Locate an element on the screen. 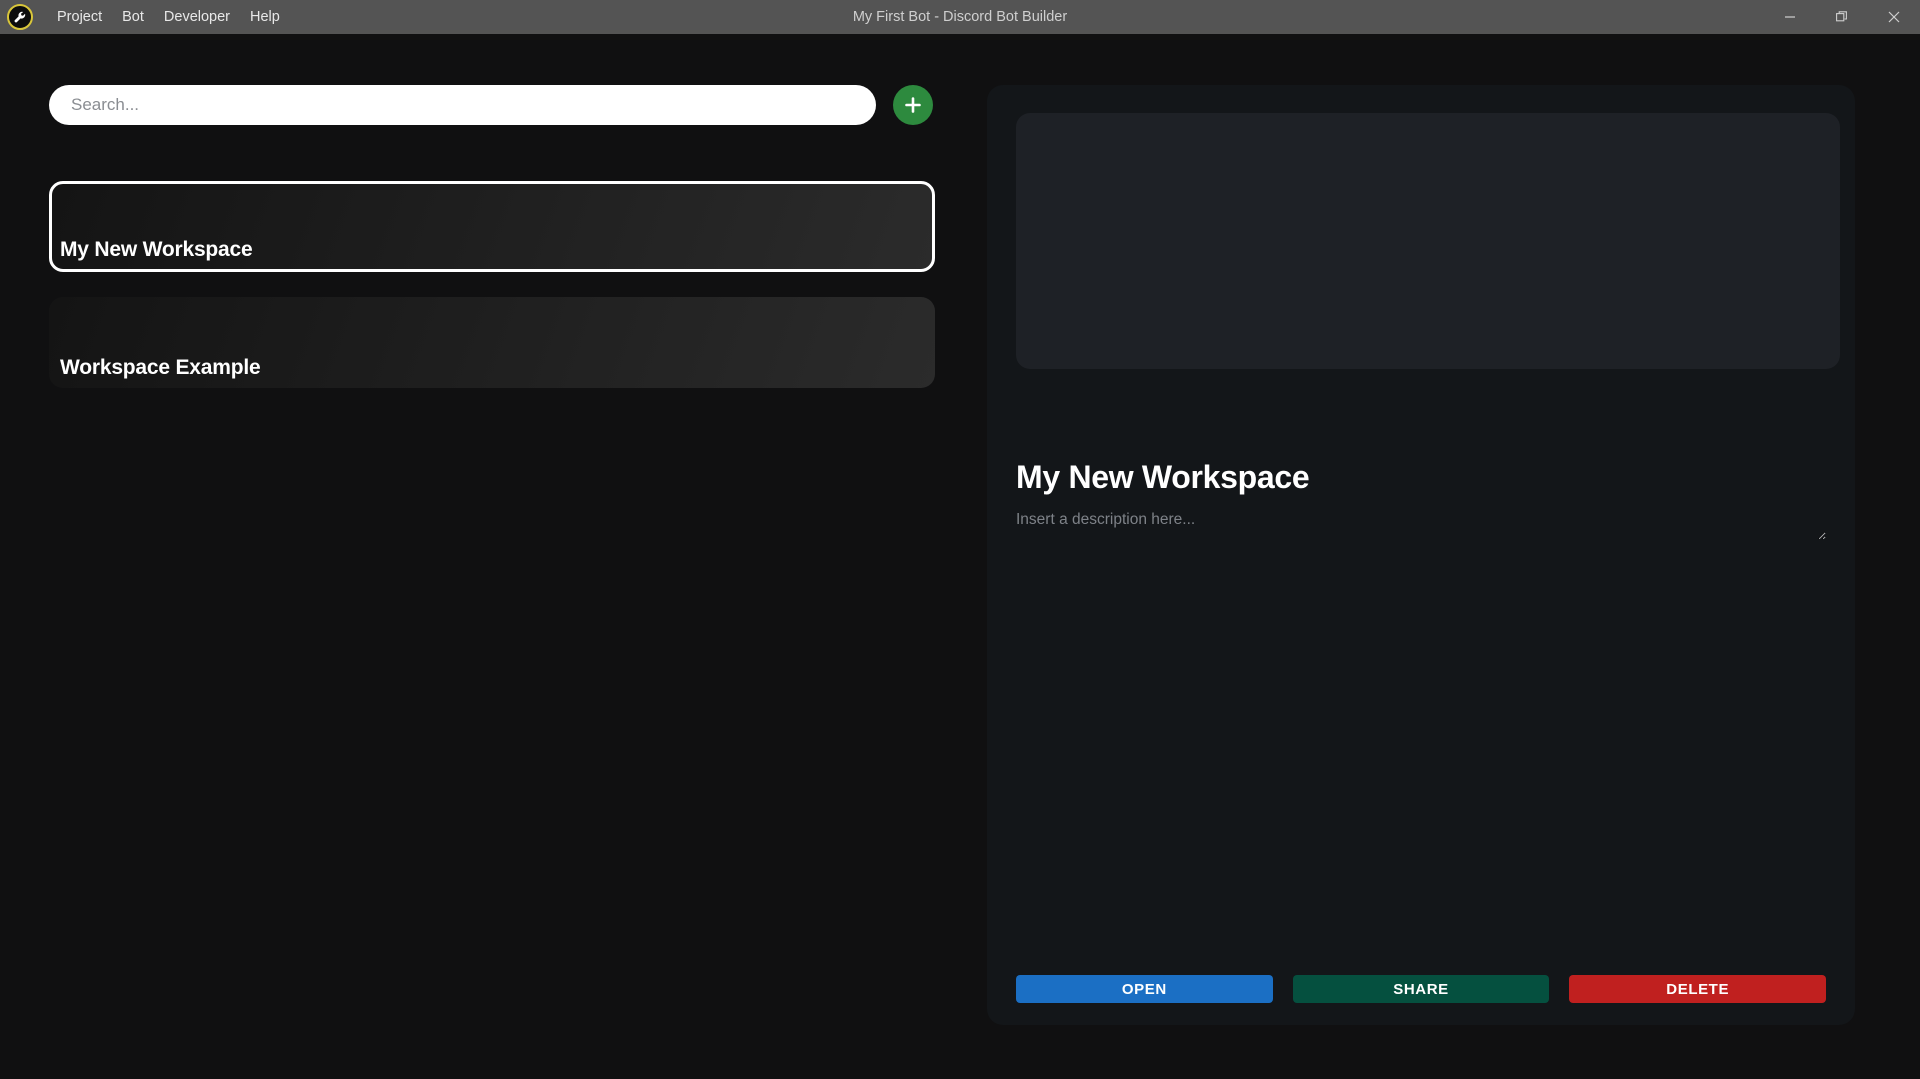 The image size is (1920, 1079). search-row is located at coordinates (492, 105).